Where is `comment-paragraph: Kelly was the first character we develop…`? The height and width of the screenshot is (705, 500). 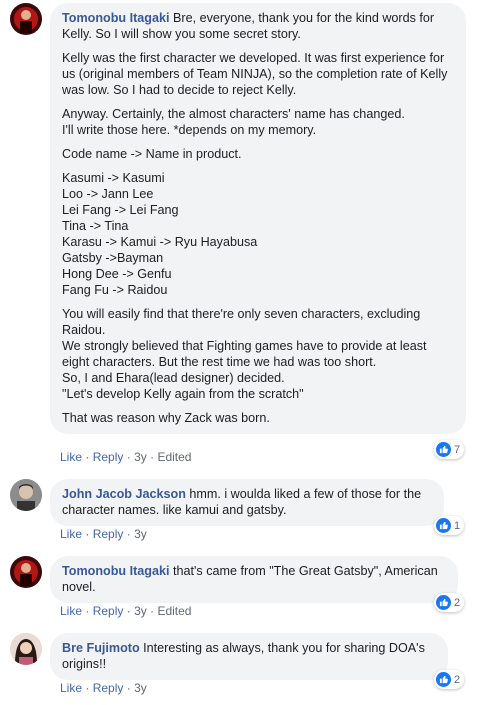
comment-paragraph: Kelly was the first character we develop… is located at coordinates (255, 74).